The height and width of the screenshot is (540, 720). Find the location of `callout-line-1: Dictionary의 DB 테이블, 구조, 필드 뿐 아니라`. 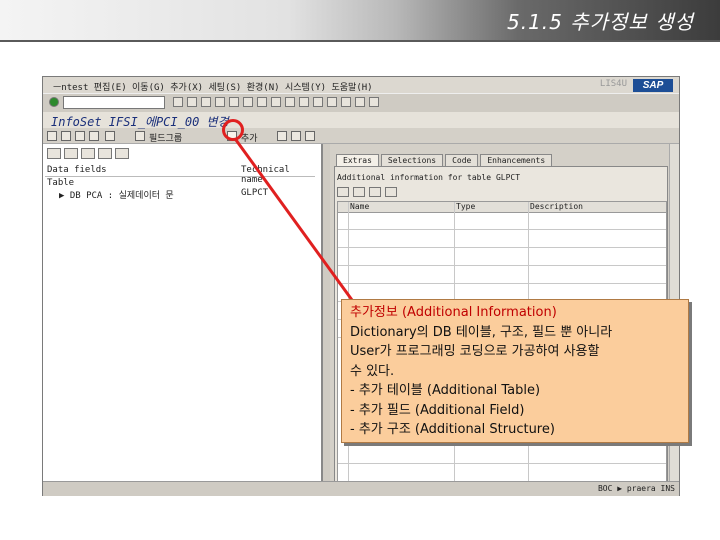

callout-line-1: Dictionary의 DB 테이블, 구조, 필드 뿐 아니라 is located at coordinates (481, 332).